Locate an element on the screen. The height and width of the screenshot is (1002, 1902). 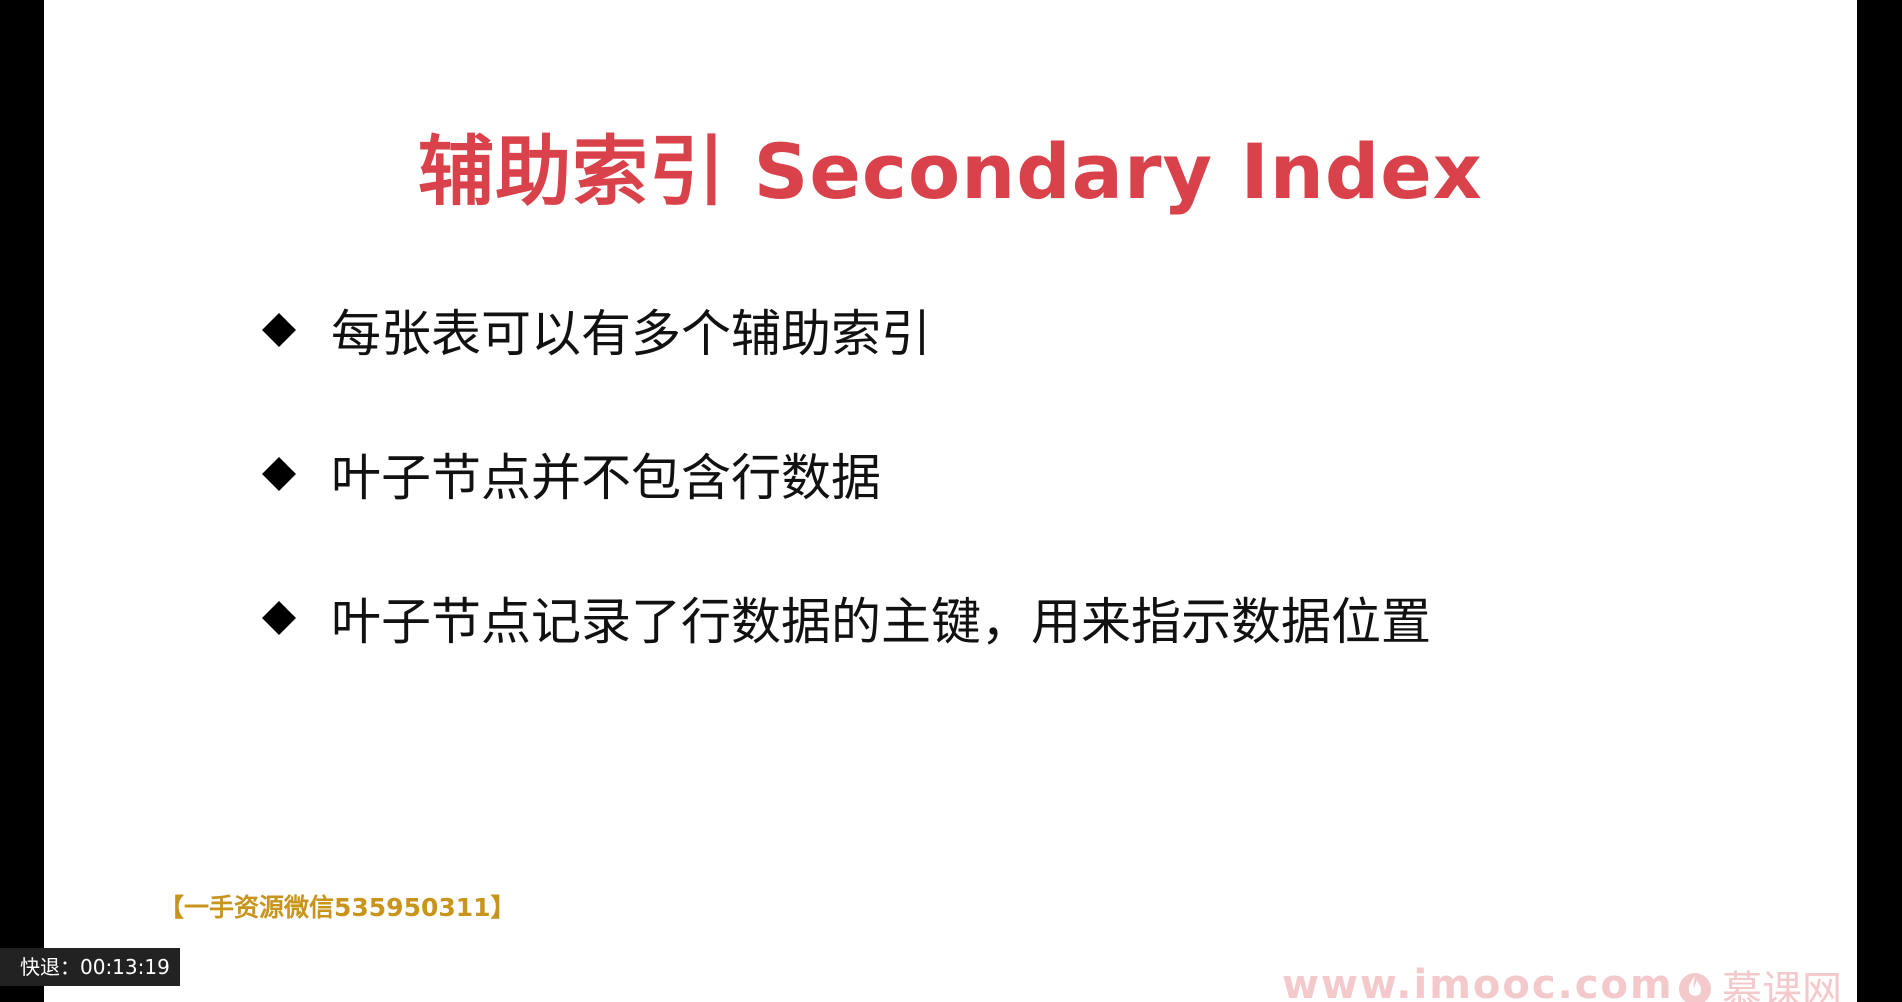
list-item: 叶子节点并不包含行数据 is located at coordinates (845, 475).